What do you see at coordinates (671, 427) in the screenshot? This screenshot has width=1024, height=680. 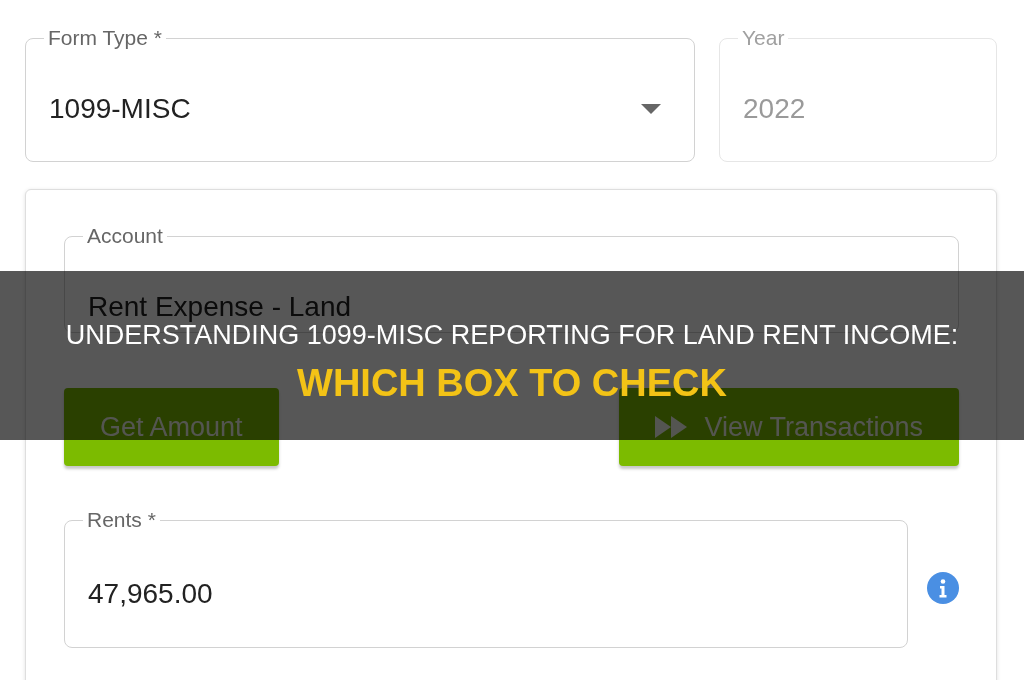 I see `fast-forward-icon` at bounding box center [671, 427].